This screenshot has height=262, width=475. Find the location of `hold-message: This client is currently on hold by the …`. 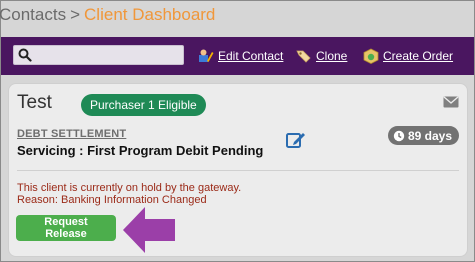

hold-message: This client is currently on hold by the … is located at coordinates (129, 188).